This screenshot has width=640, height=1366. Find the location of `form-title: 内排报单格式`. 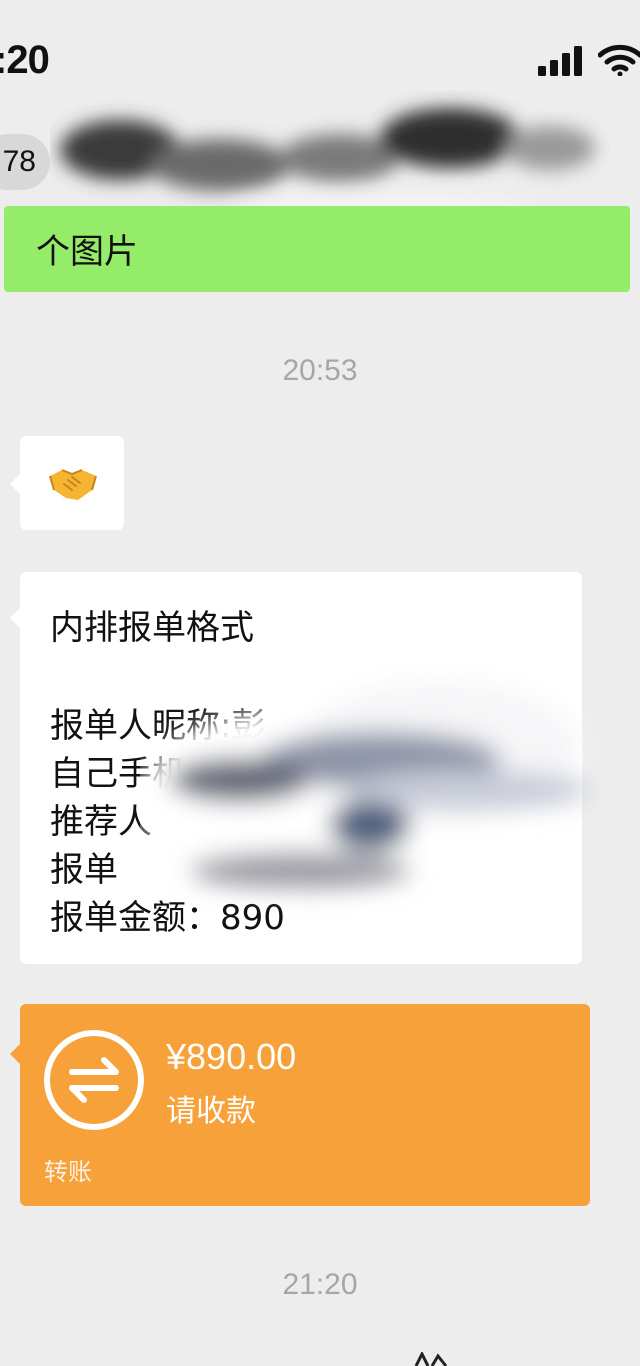

form-title: 内排报单格式 is located at coordinates (152, 628).